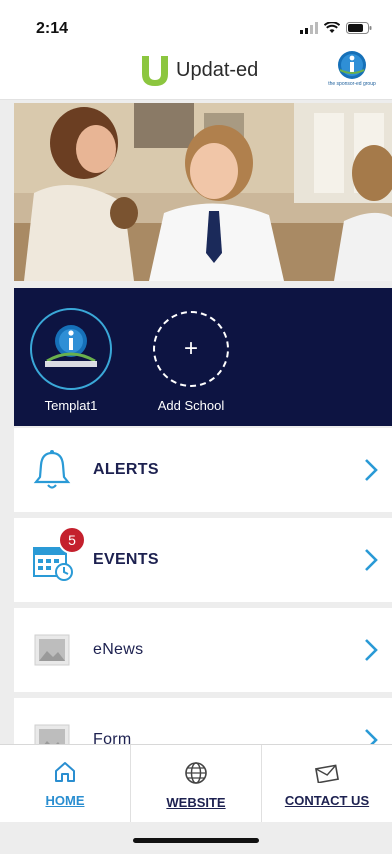 Image resolution: width=392 pixels, height=854 pixels. I want to click on signal-icon, so click(309, 28).